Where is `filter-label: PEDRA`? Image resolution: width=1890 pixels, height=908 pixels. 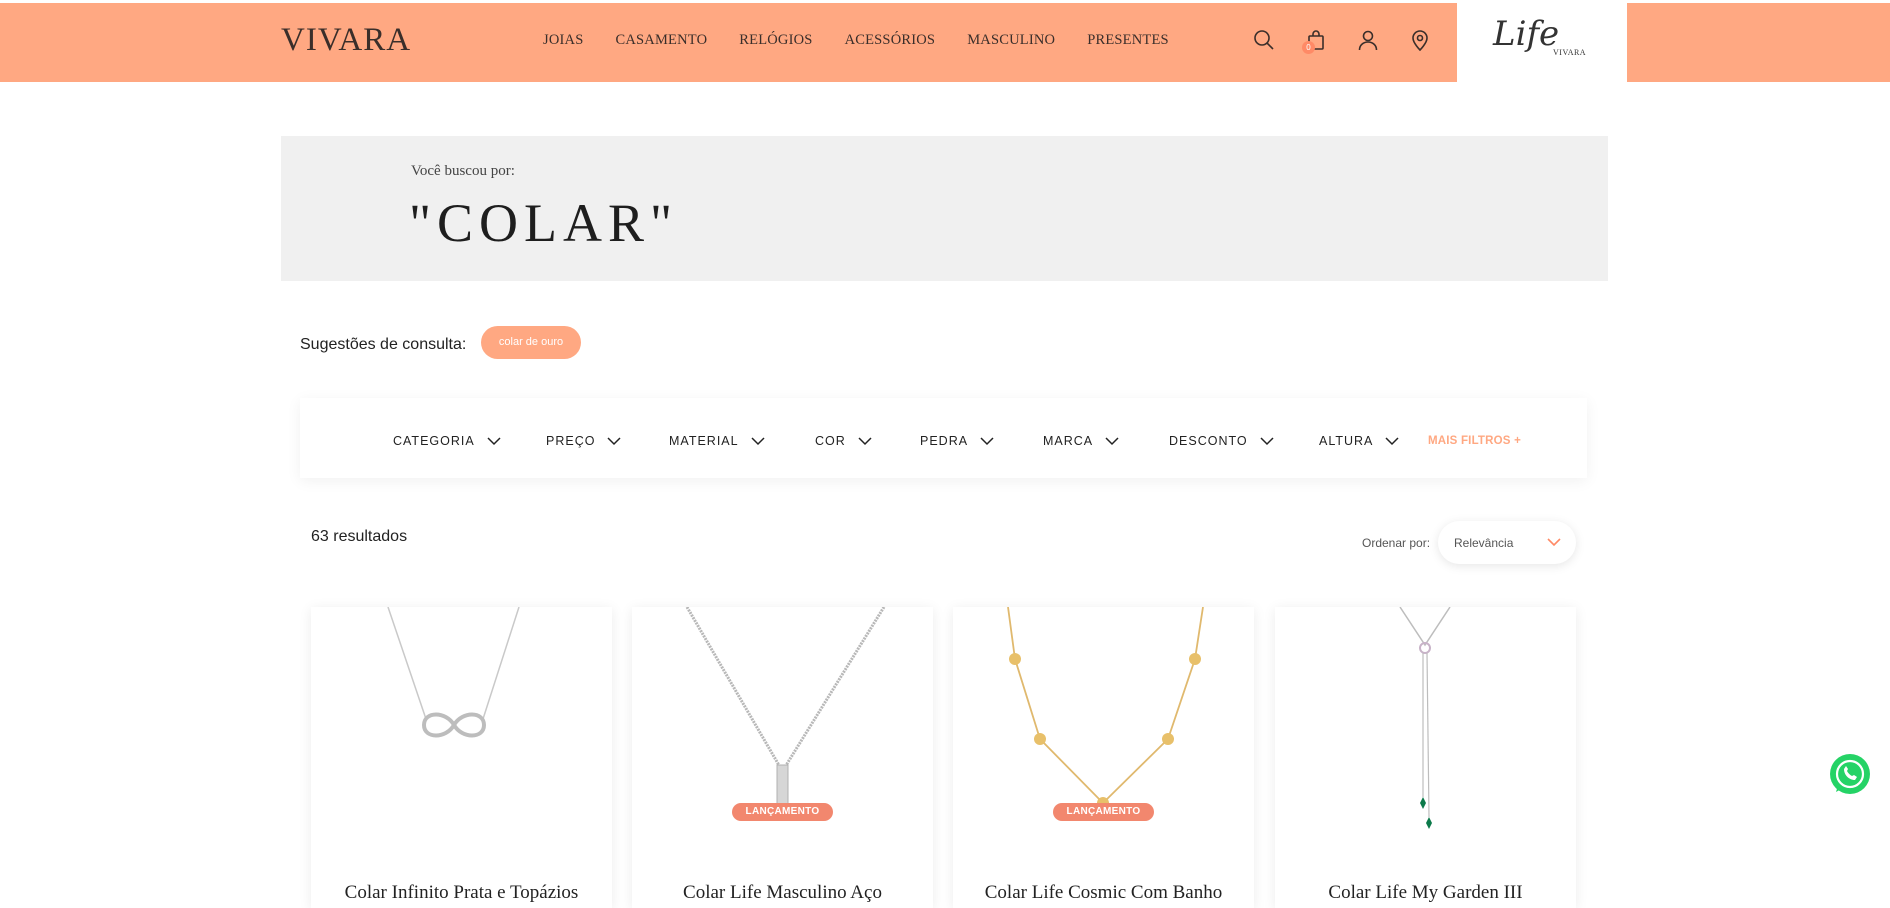
filter-label: PEDRA is located at coordinates (944, 441).